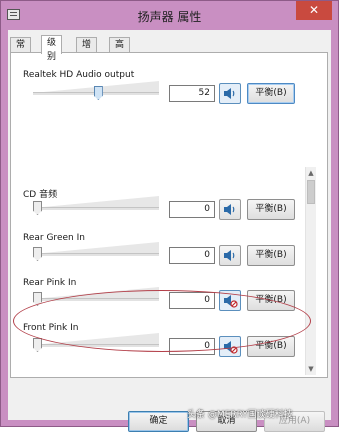 The height and width of the screenshot is (432, 339). Describe the element at coordinates (230, 93) in the screenshot. I see `master-speaker-button` at that location.